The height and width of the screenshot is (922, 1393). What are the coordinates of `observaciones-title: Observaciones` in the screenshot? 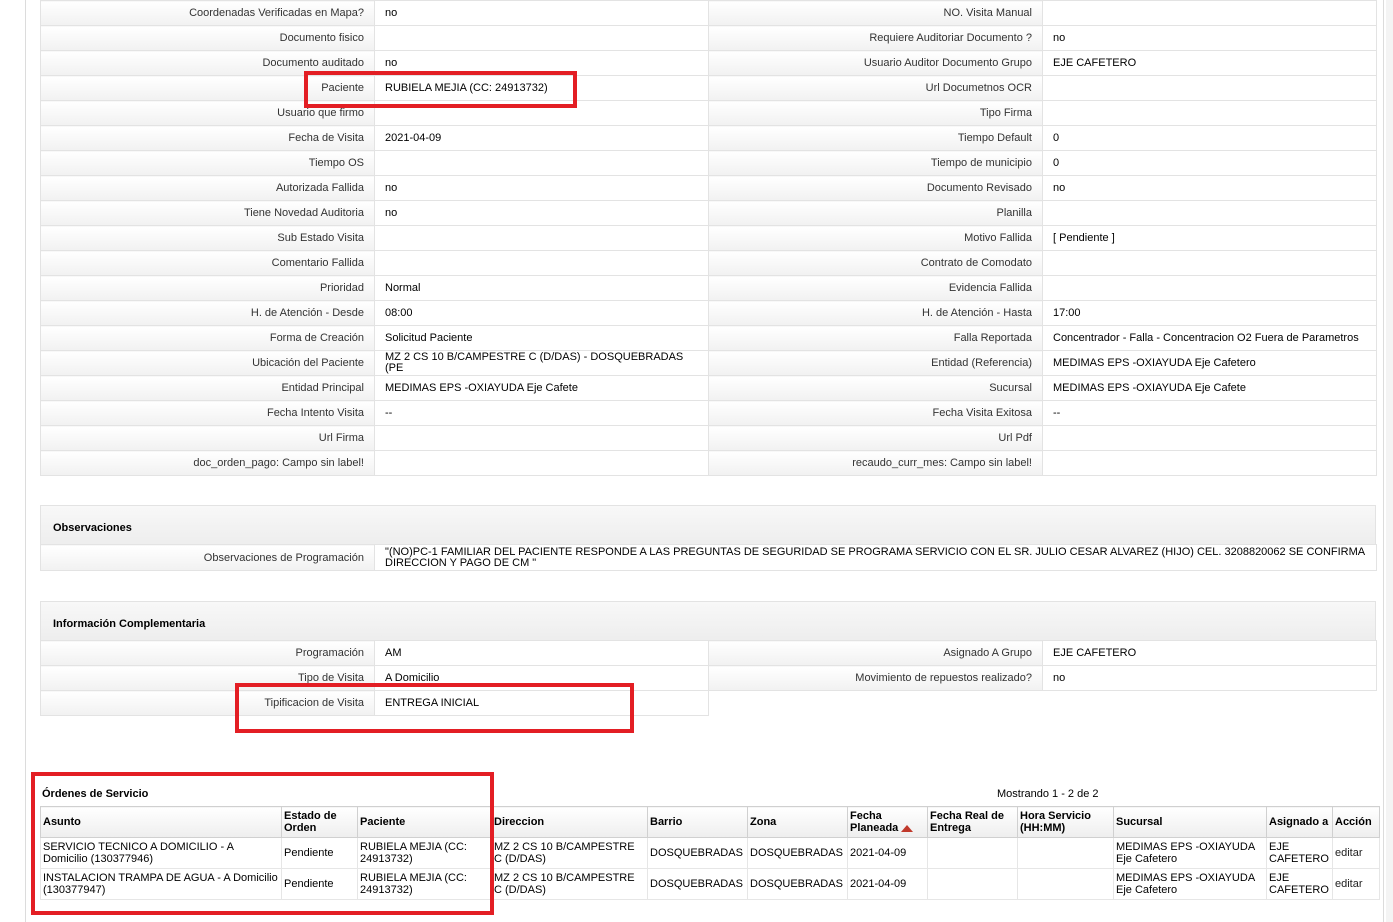 It's located at (92, 528).